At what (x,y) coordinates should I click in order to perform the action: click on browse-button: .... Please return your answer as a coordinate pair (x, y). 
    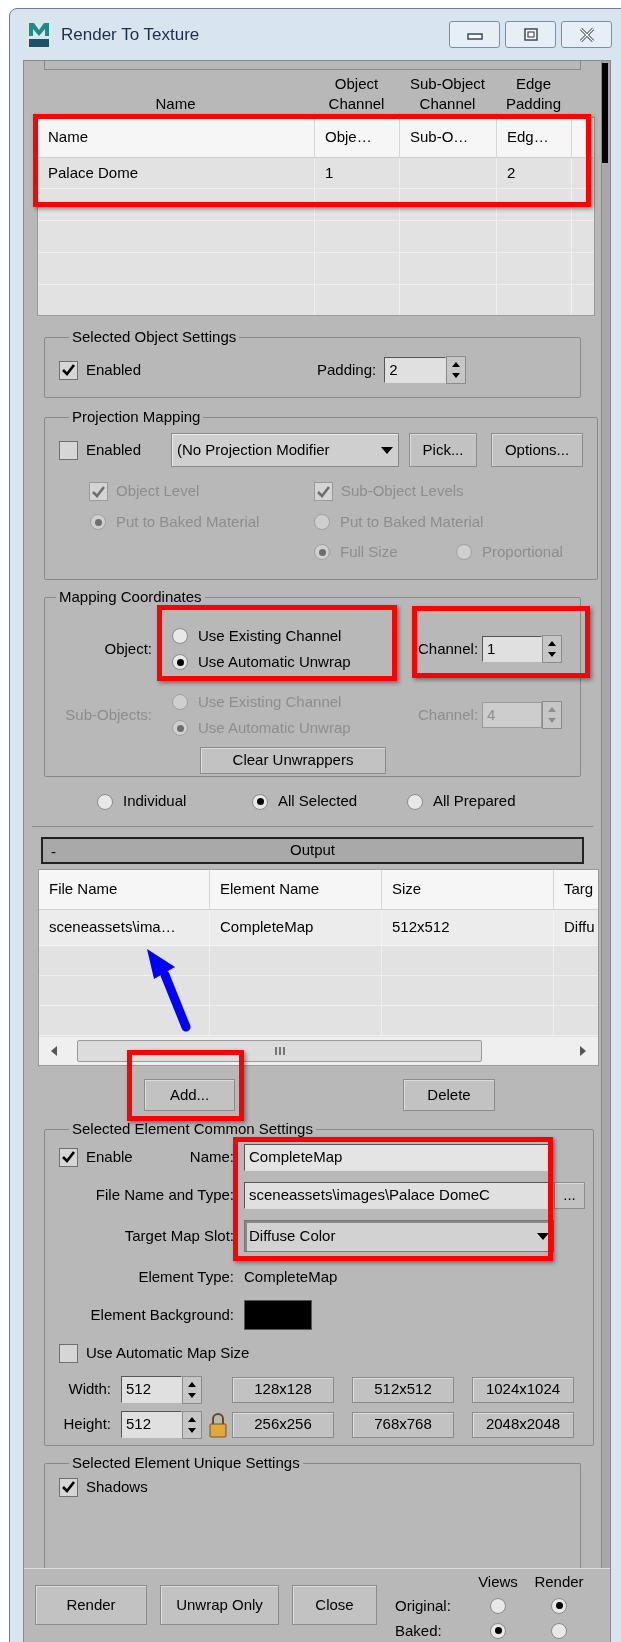
    Looking at the image, I should click on (569, 1195).